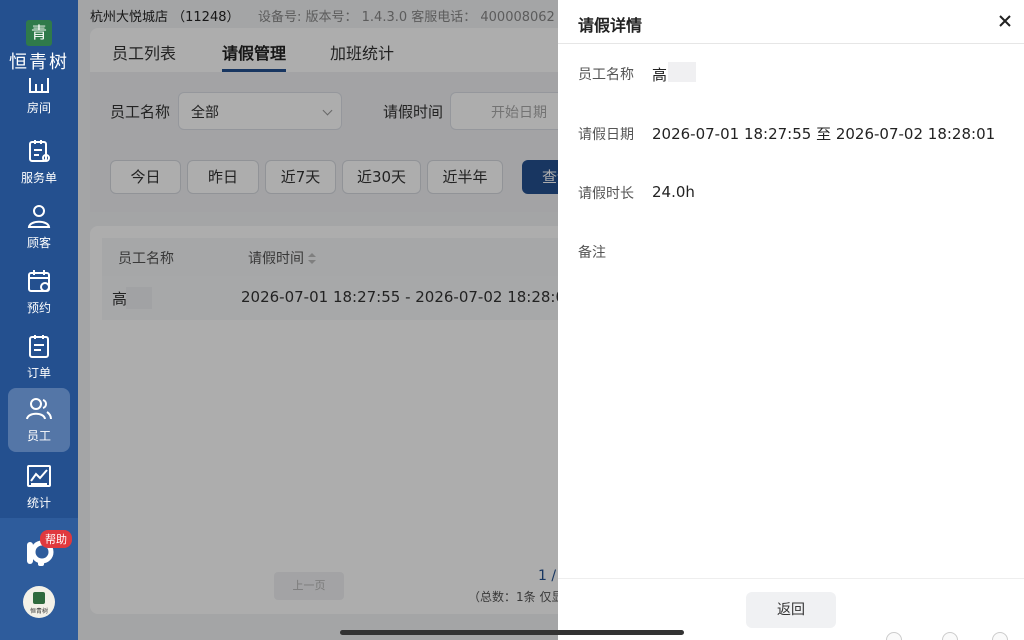  Describe the element at coordinates (38, 308) in the screenshot. I see `sidebar-item-label: 预约` at that location.